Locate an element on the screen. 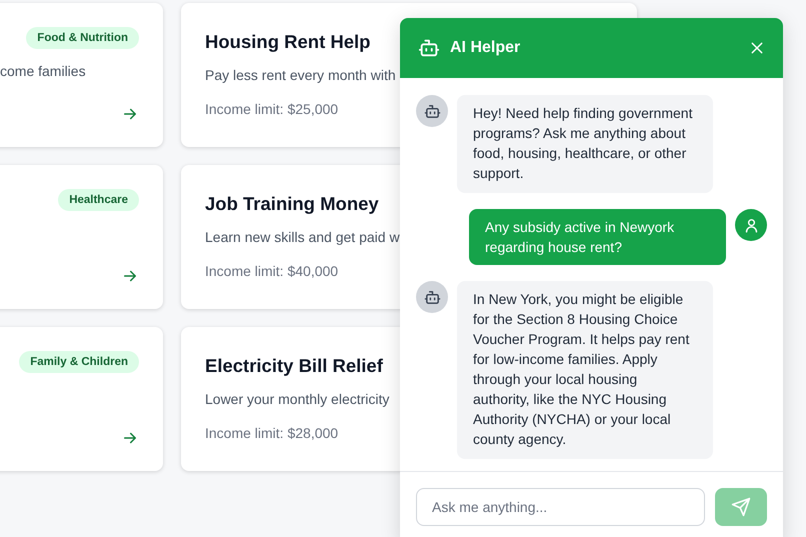 This screenshot has width=806, height=537. category-tag: Family & Children is located at coordinates (79, 362).